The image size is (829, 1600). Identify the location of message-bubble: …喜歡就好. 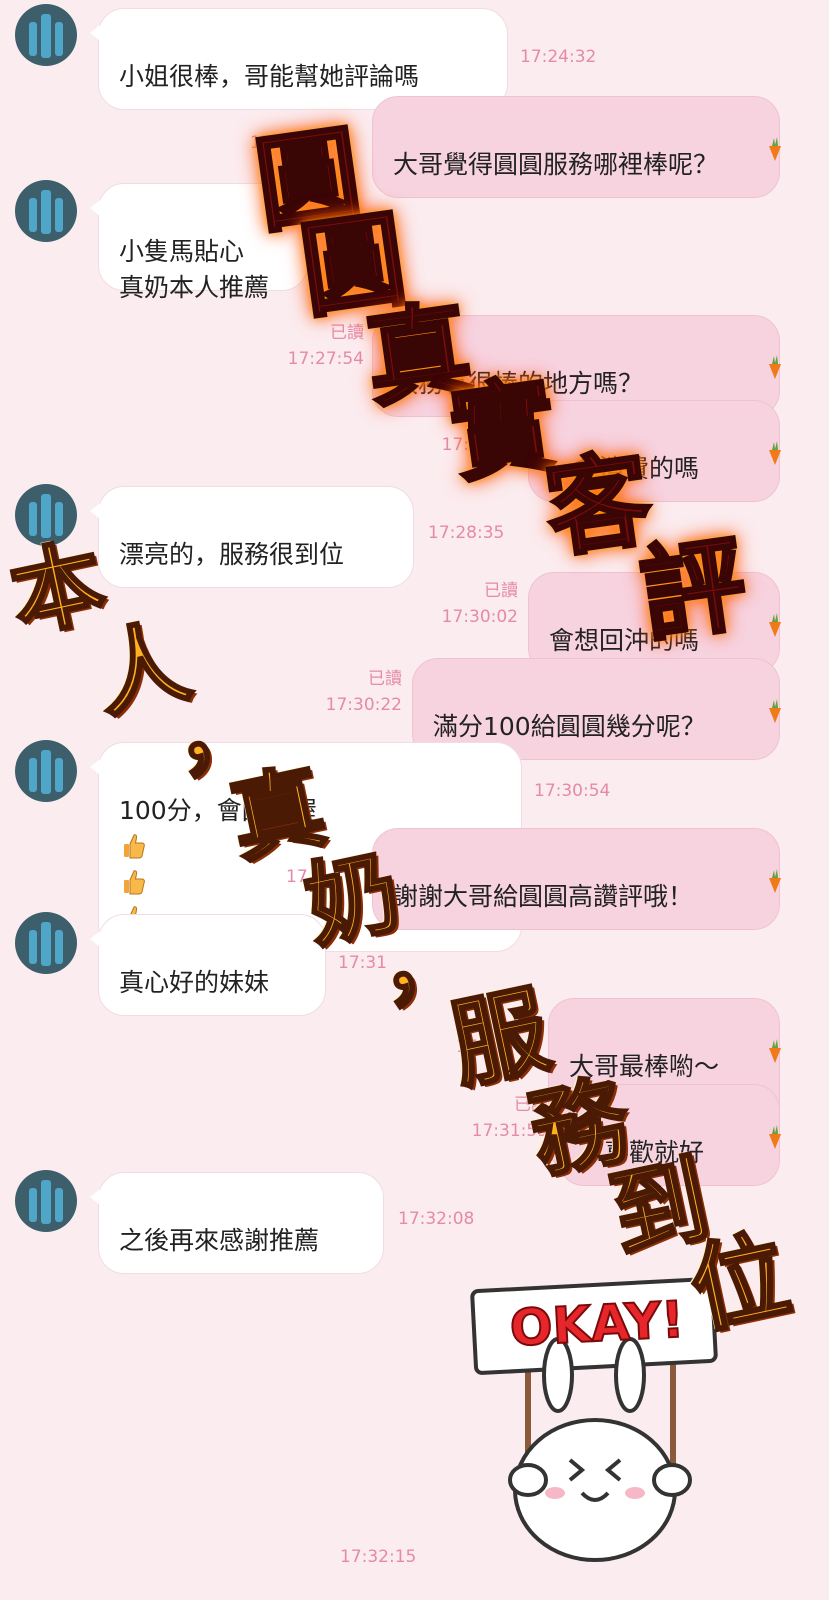
(669, 1135).